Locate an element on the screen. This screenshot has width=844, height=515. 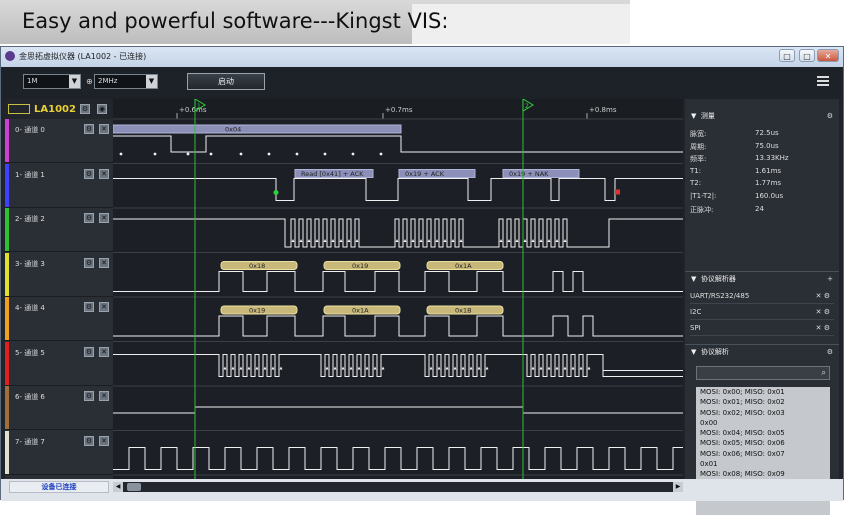
measurement-value: 72.5us is located at coordinates (767, 133).